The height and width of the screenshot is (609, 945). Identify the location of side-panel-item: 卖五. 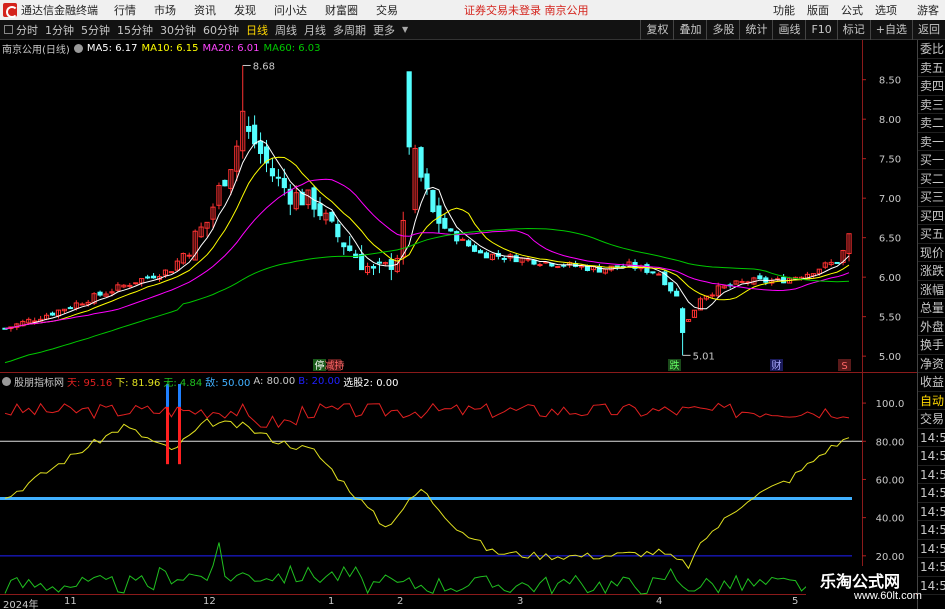
(931, 68).